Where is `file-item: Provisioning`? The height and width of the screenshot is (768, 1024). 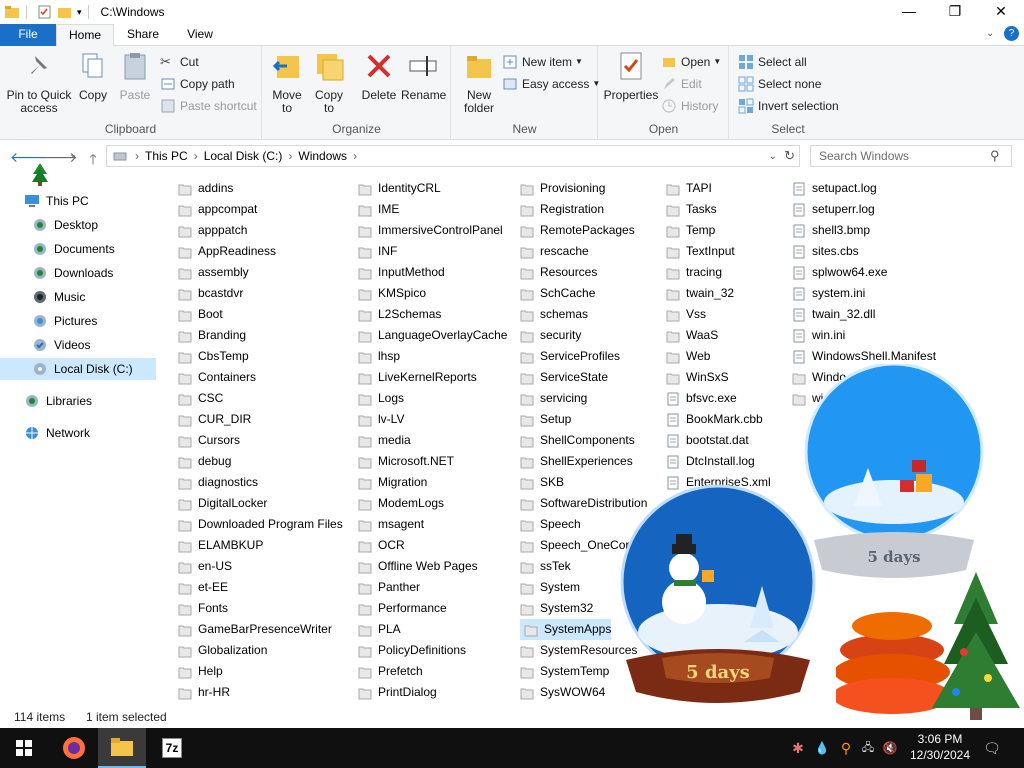
file-item: Provisioning is located at coordinates (562, 188).